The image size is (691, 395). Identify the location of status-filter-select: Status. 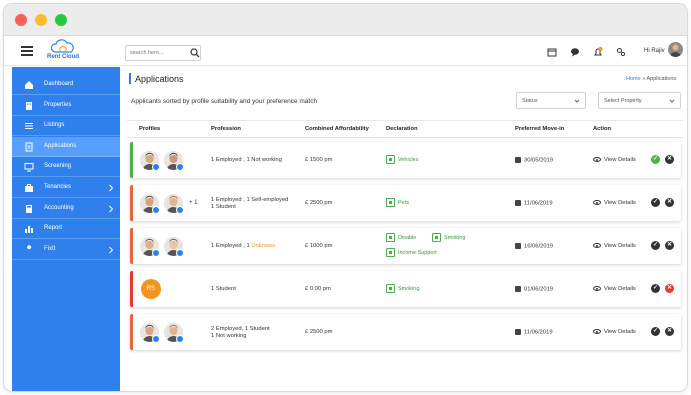
(551, 100).